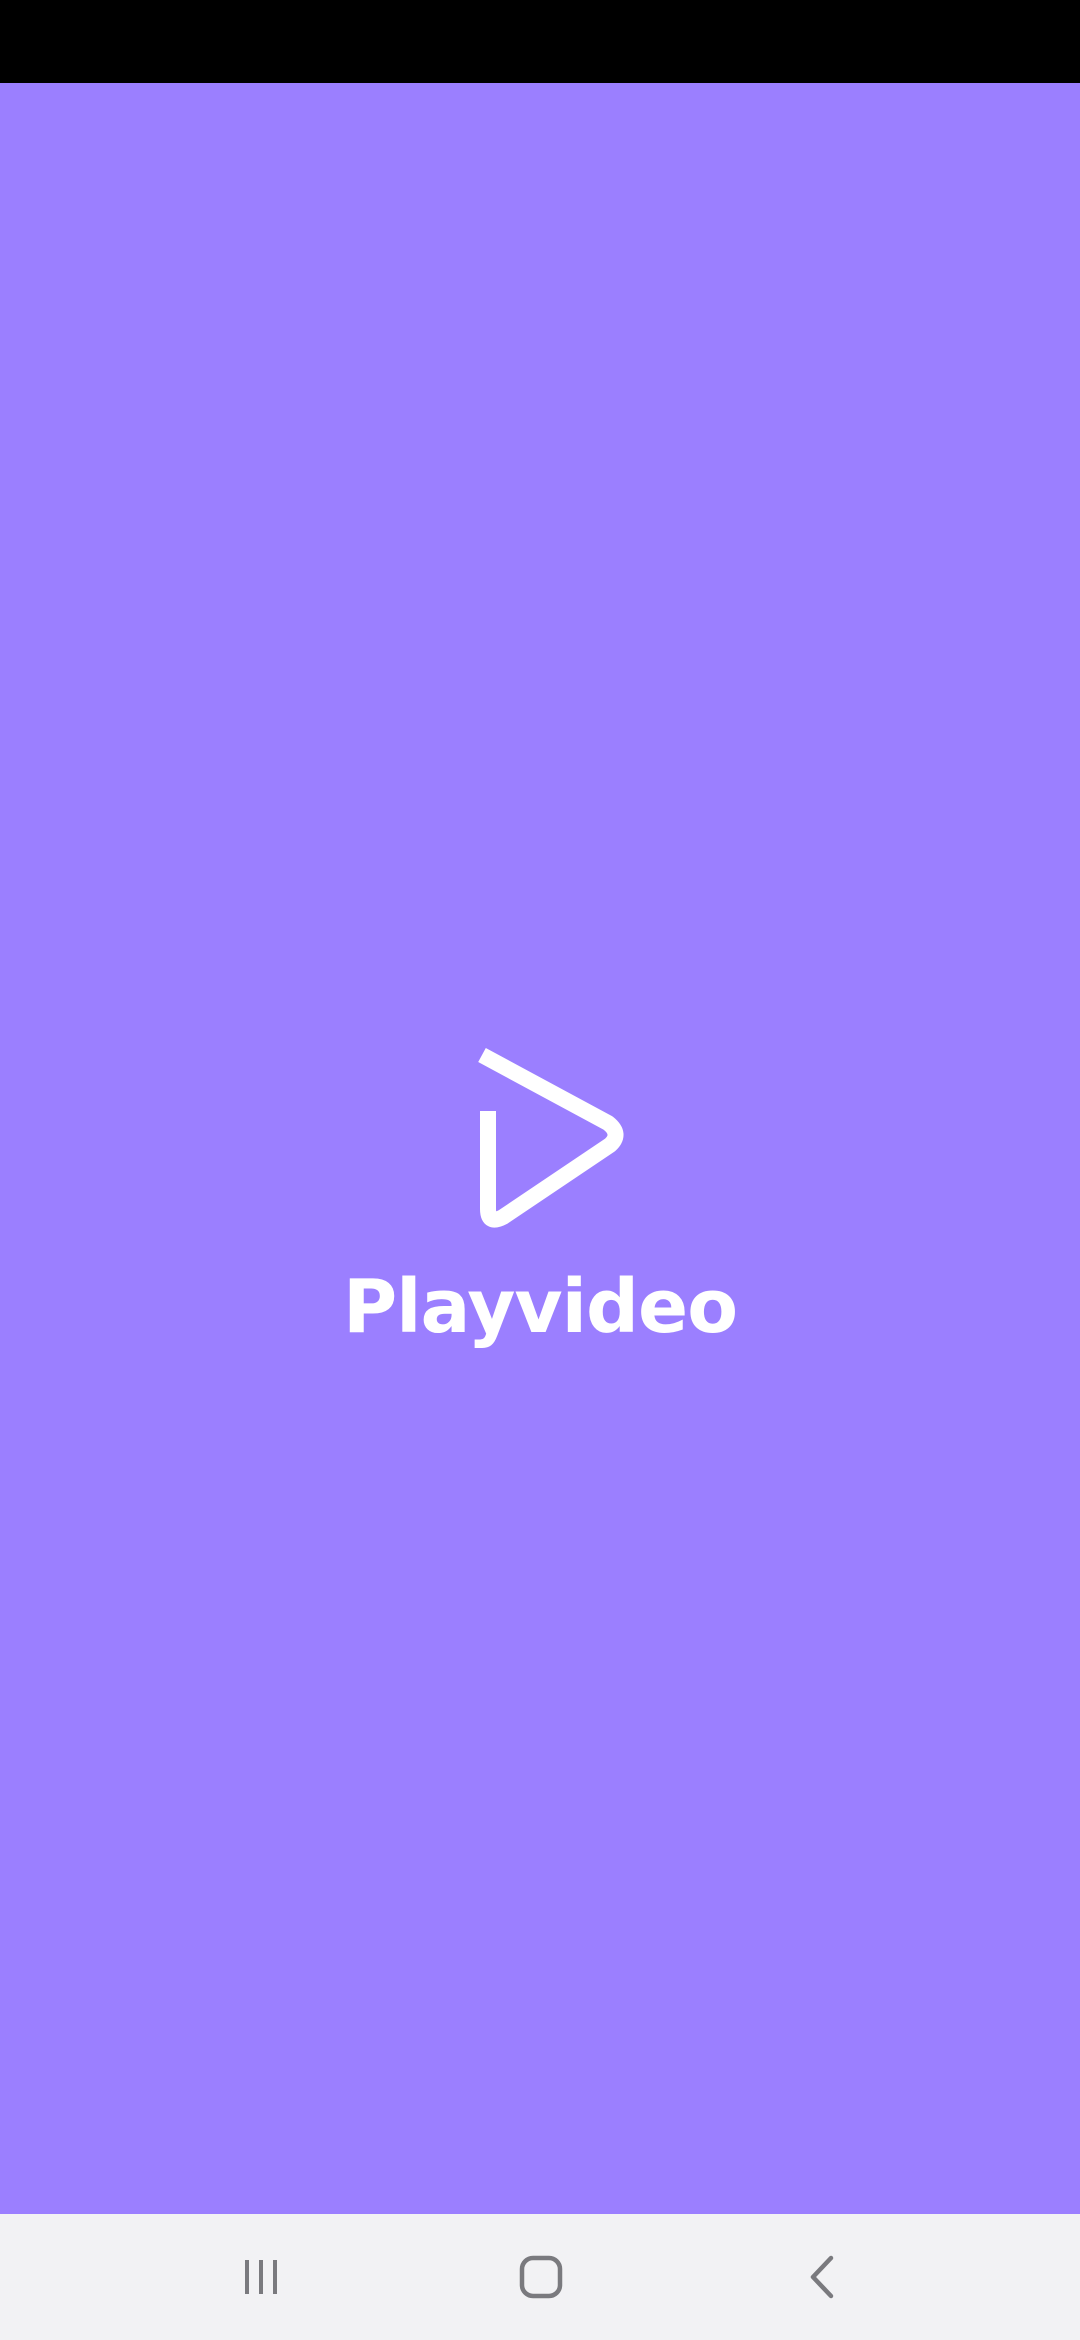  I want to click on back-chevron-icon, so click(822, 2277).